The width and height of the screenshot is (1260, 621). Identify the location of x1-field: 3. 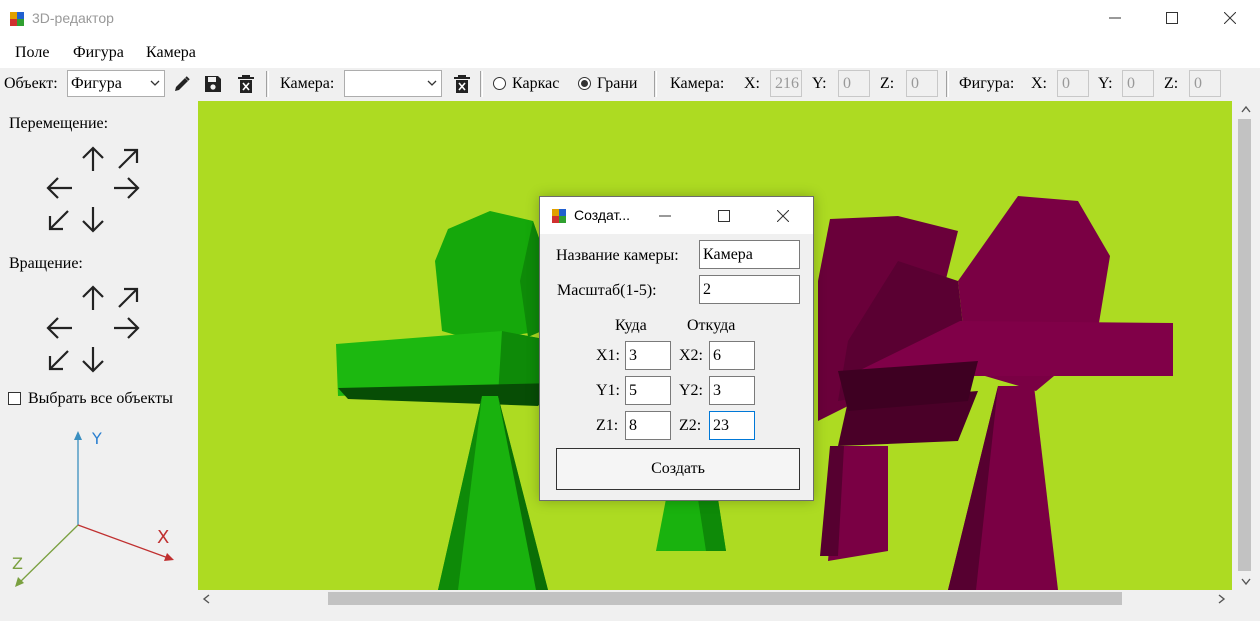
(648, 355).